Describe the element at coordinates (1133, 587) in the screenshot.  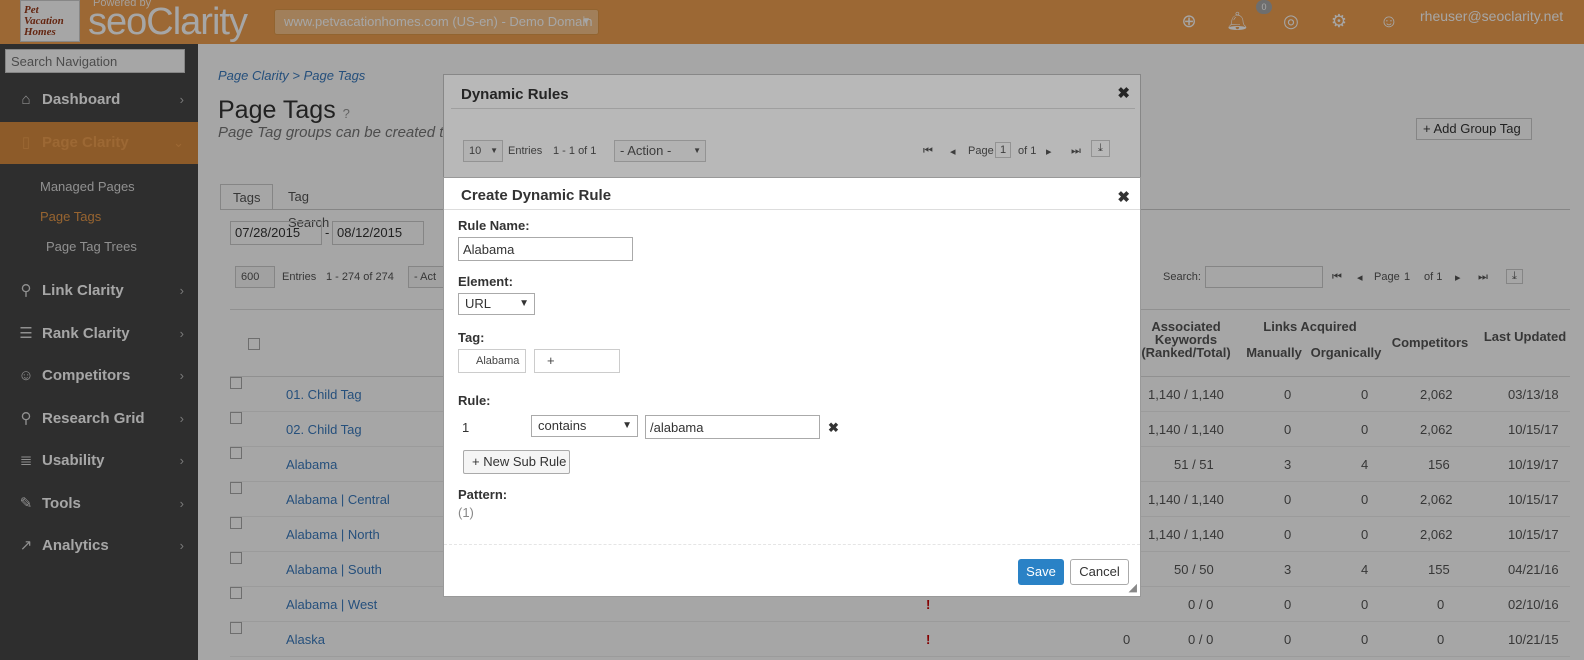
I see `resize-handle-icon: ◢` at that location.